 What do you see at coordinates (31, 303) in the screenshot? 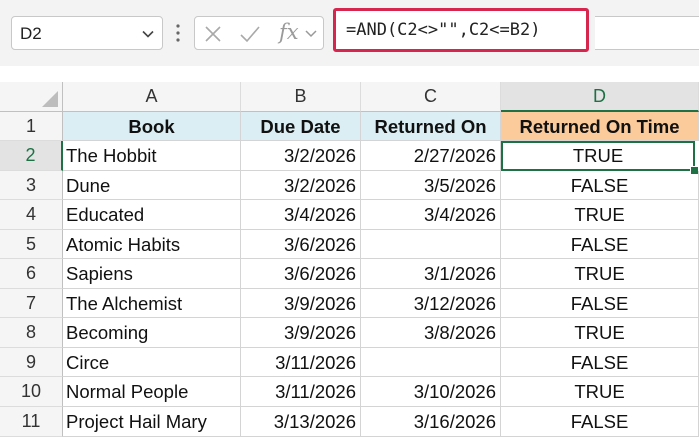
I see `row-header: 7` at bounding box center [31, 303].